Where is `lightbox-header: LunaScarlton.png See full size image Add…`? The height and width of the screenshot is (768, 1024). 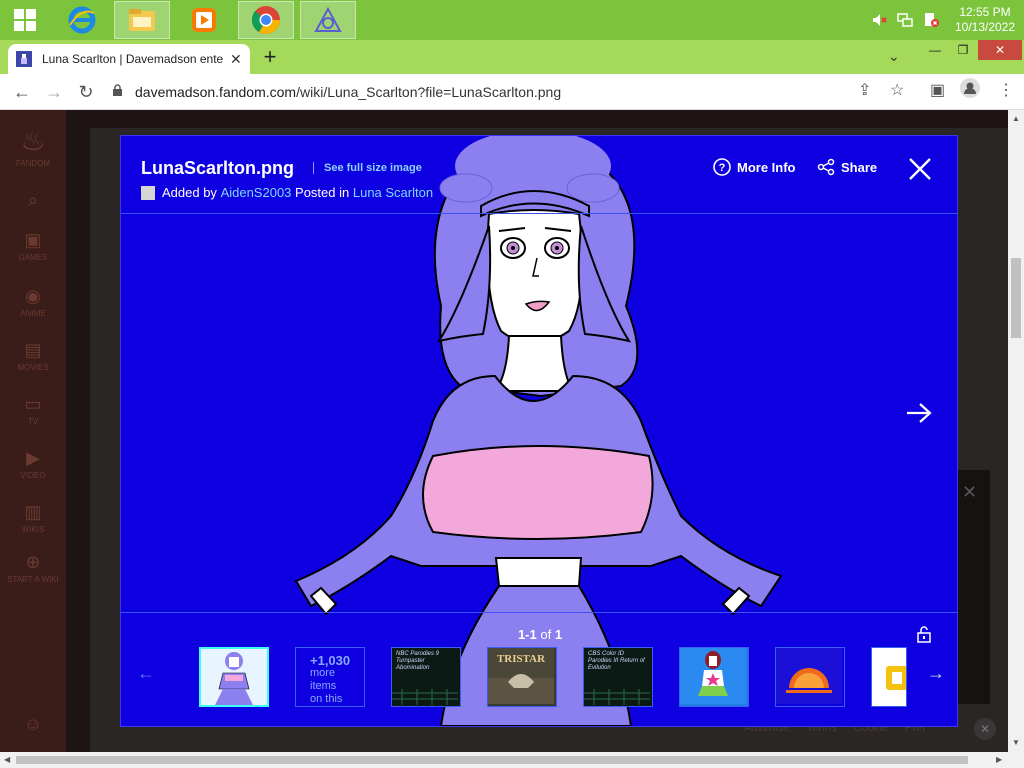
lightbox-header: LunaScarlton.png See full size image Add… is located at coordinates (539, 175).